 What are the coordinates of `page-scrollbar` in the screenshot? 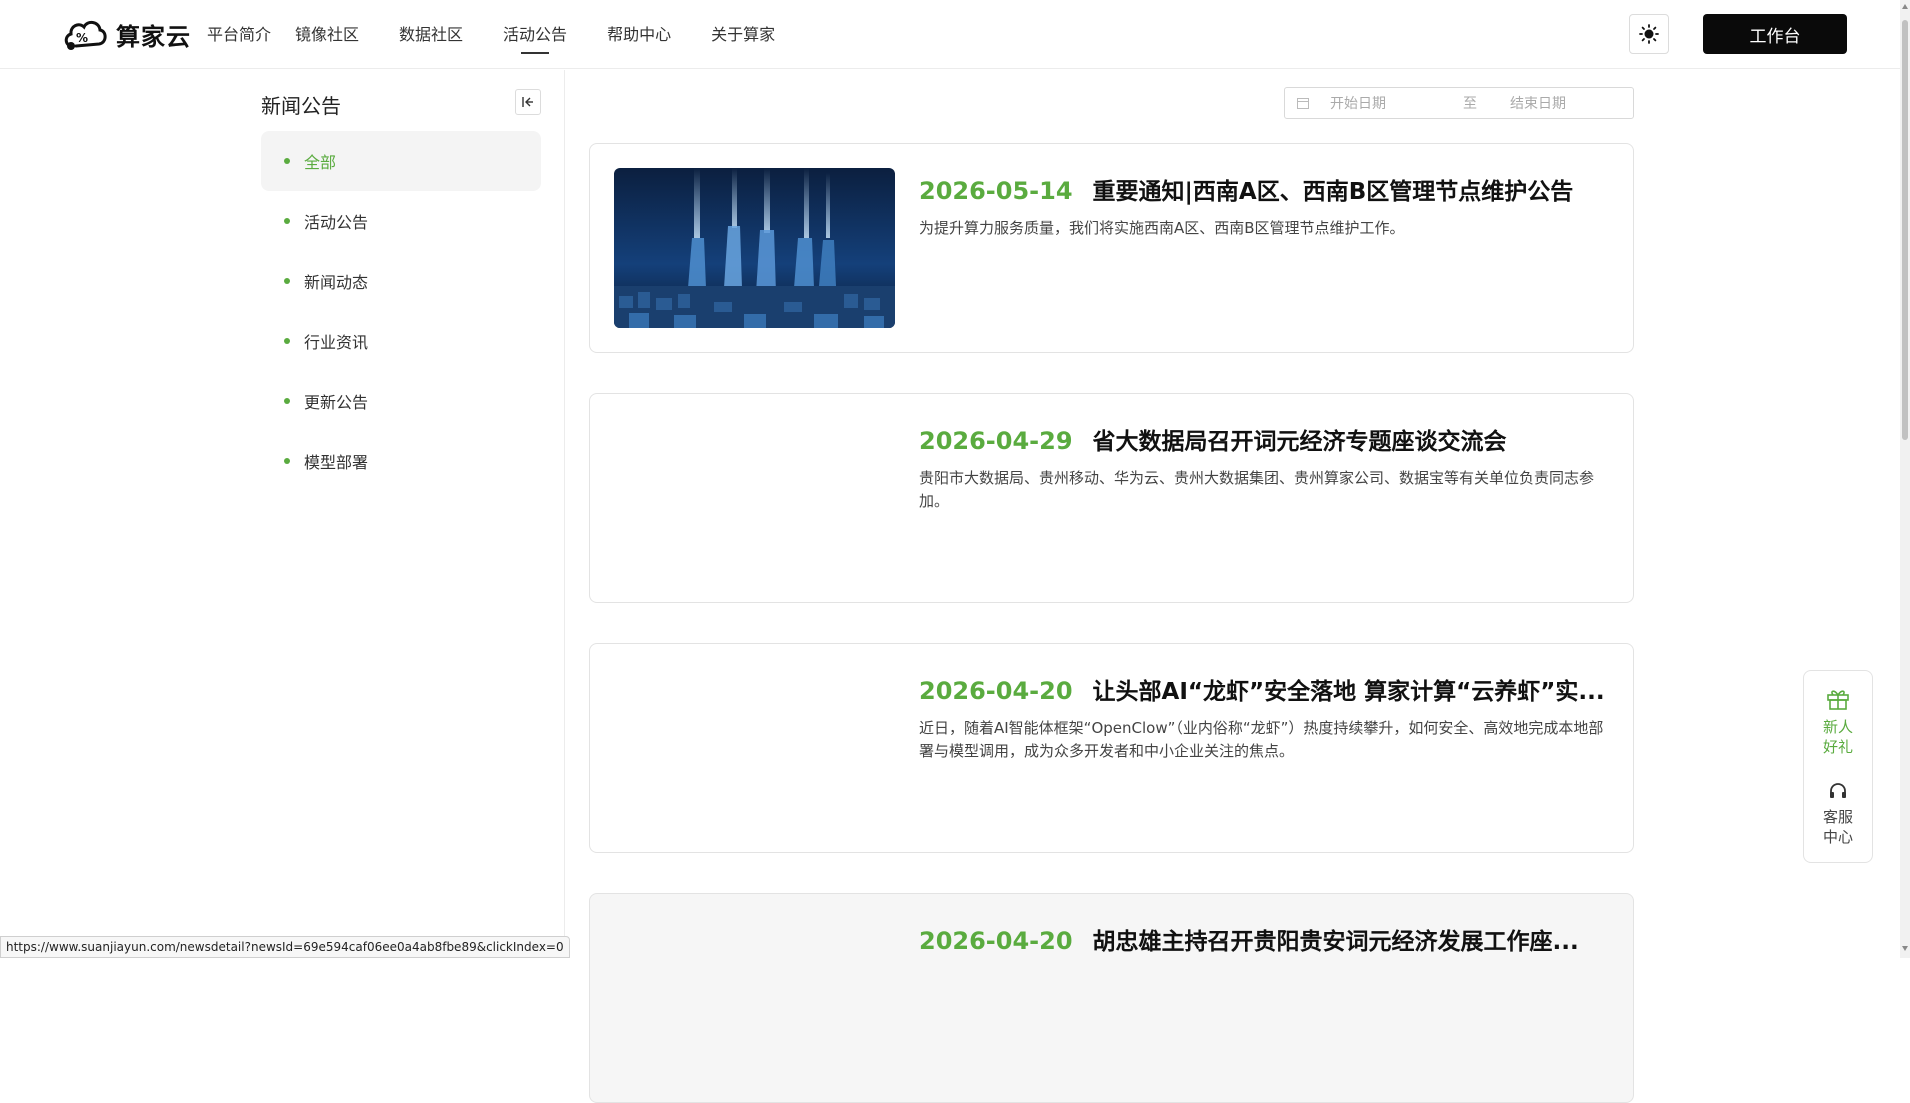 It's located at (1905, 479).